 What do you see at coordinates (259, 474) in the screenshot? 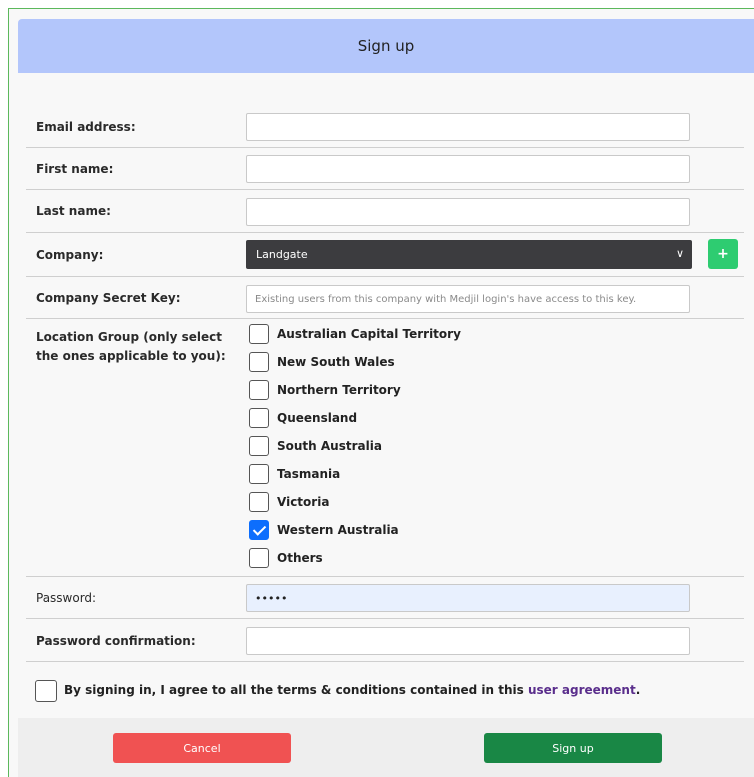
I see `checkbox-tas` at bounding box center [259, 474].